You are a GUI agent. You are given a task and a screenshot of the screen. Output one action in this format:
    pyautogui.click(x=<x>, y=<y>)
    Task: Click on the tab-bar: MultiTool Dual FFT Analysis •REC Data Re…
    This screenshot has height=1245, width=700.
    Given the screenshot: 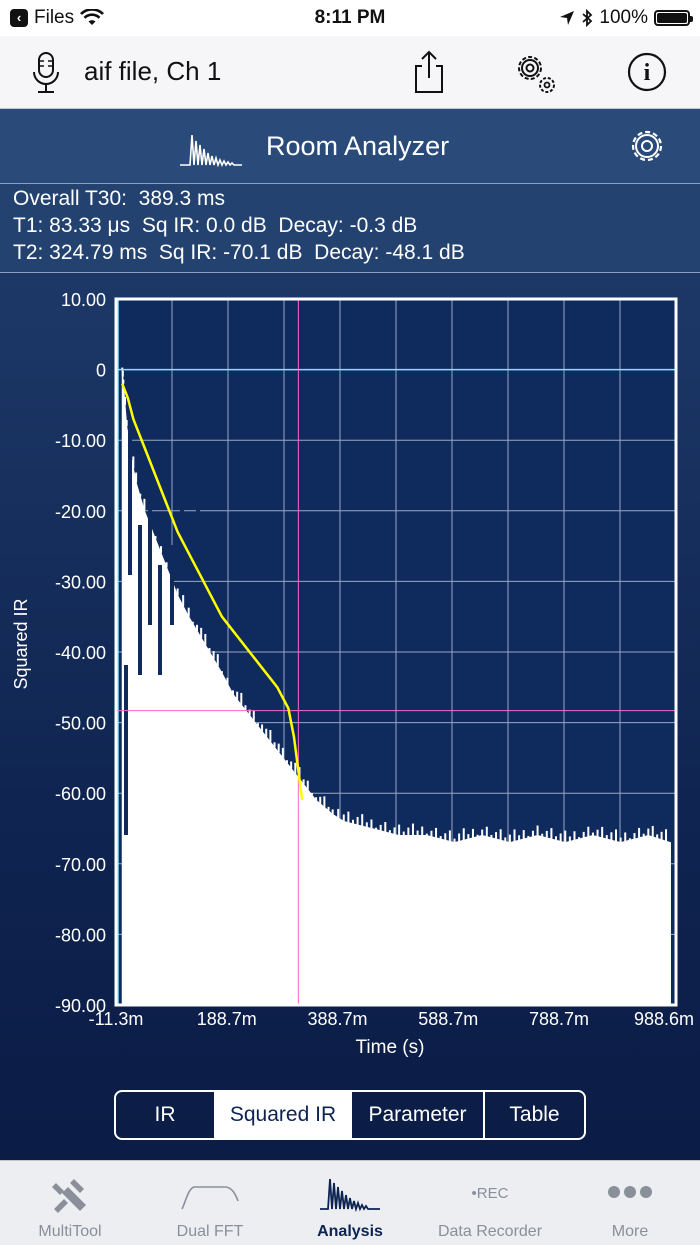 What is the action you would take?
    pyautogui.click(x=350, y=1202)
    